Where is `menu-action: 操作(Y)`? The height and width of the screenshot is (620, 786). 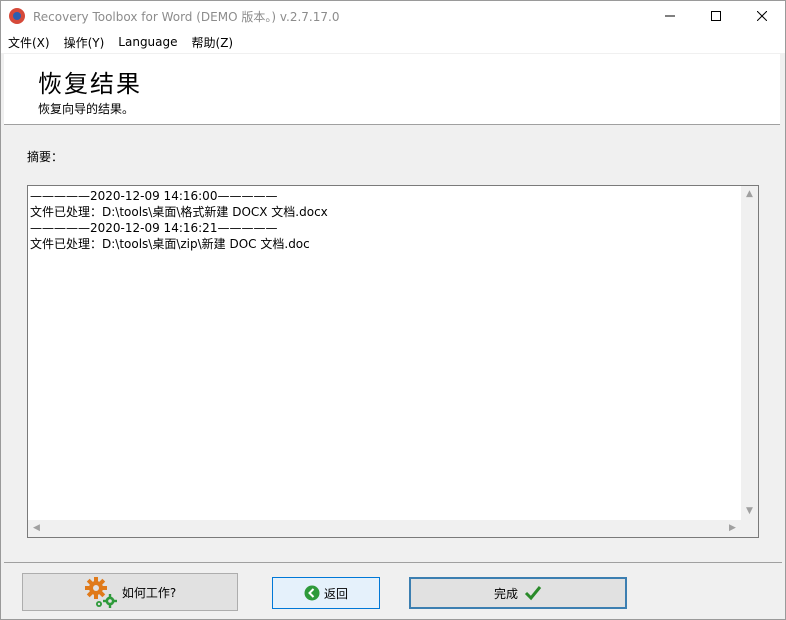 menu-action: 操作(Y) is located at coordinates (84, 42).